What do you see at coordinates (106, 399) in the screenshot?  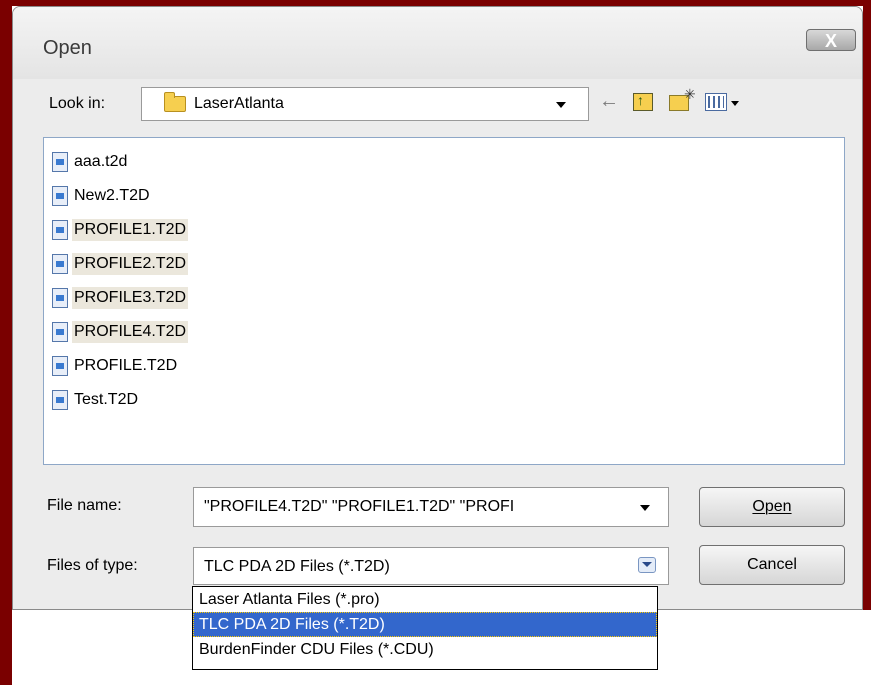 I see `file-name: Test.T2D` at bounding box center [106, 399].